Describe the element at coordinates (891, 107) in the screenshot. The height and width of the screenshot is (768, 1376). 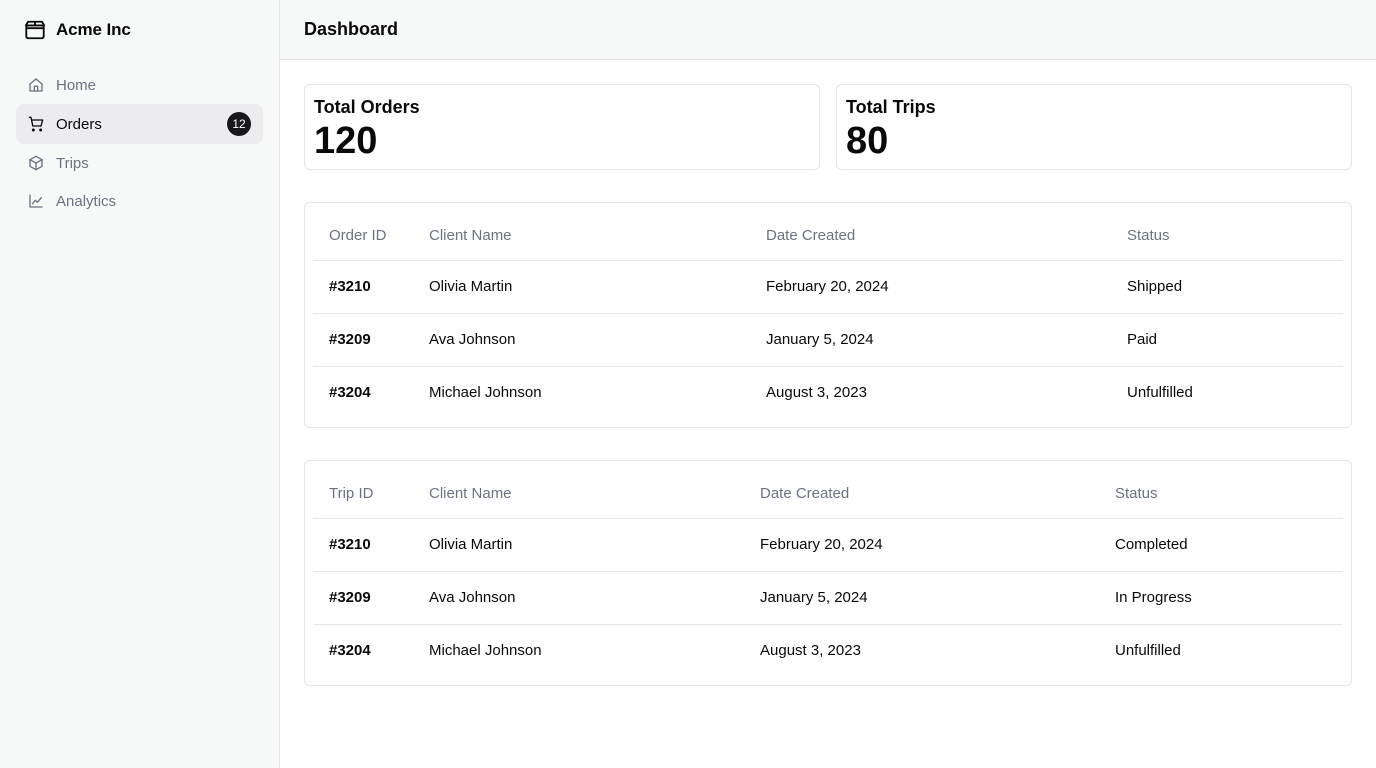
I see `stat-label: Total Trips` at that location.